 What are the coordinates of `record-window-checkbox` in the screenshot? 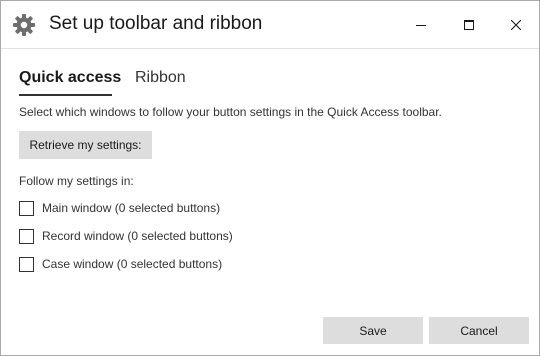 It's located at (26, 236).